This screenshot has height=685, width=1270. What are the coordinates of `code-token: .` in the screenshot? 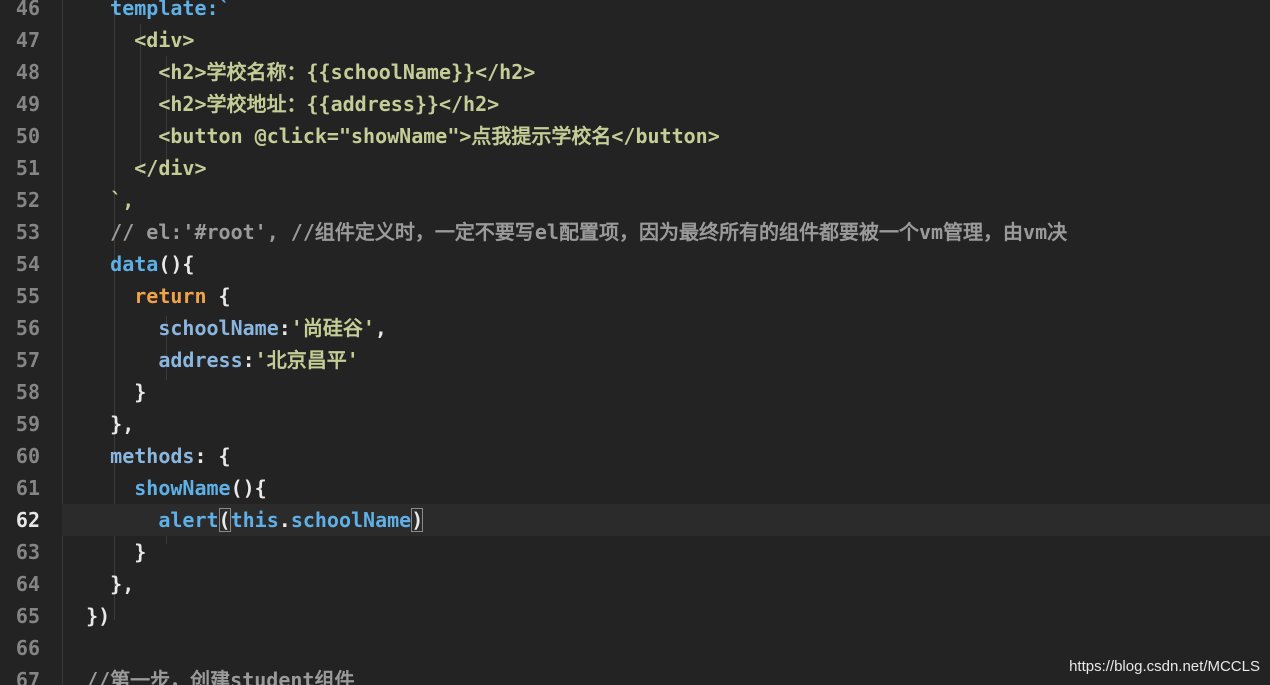 It's located at (284, 520).